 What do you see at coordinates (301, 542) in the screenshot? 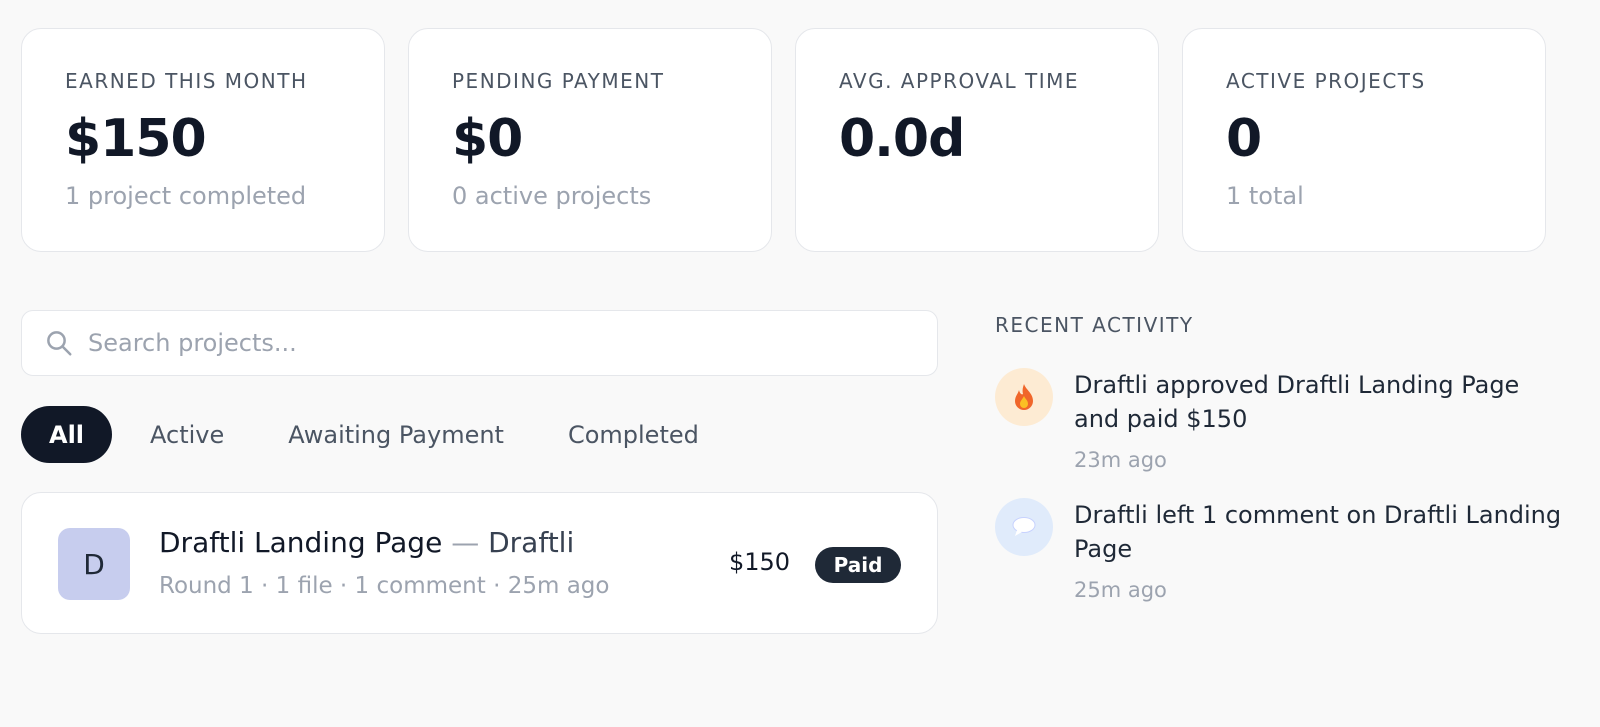
I see `project-name: Draftli Landing Page` at bounding box center [301, 542].